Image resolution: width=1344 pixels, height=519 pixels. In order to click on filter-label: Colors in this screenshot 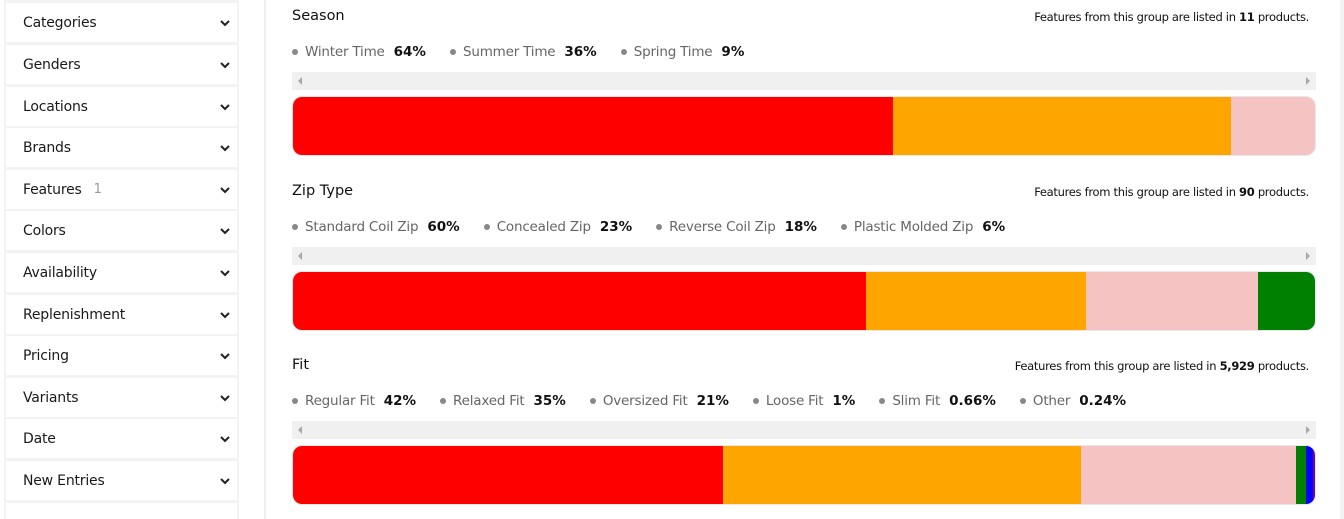, I will do `click(44, 230)`.